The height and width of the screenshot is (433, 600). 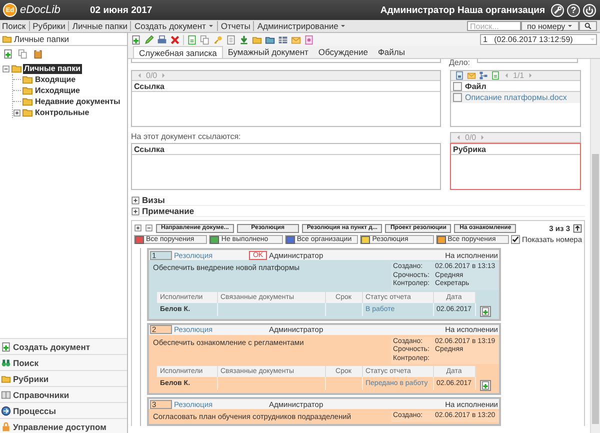 What do you see at coordinates (14, 26) in the screenshot?
I see `menu-item: Поиск` at bounding box center [14, 26].